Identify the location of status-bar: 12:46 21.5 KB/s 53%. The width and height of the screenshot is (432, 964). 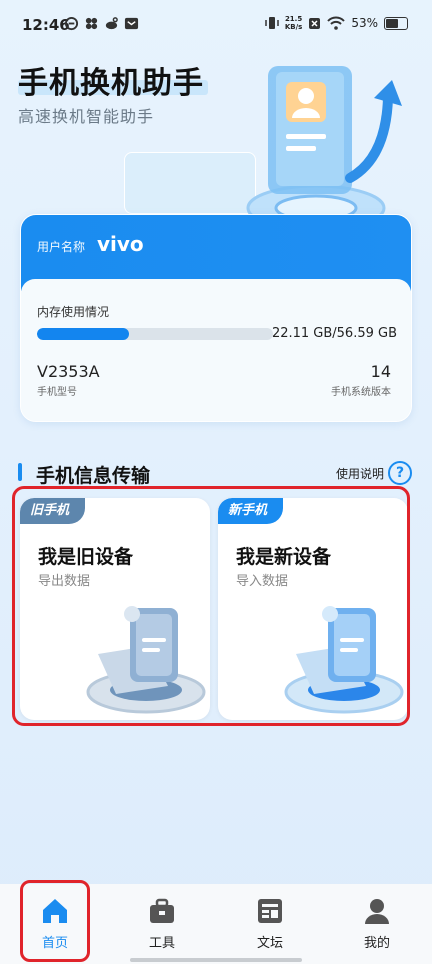
(216, 25).